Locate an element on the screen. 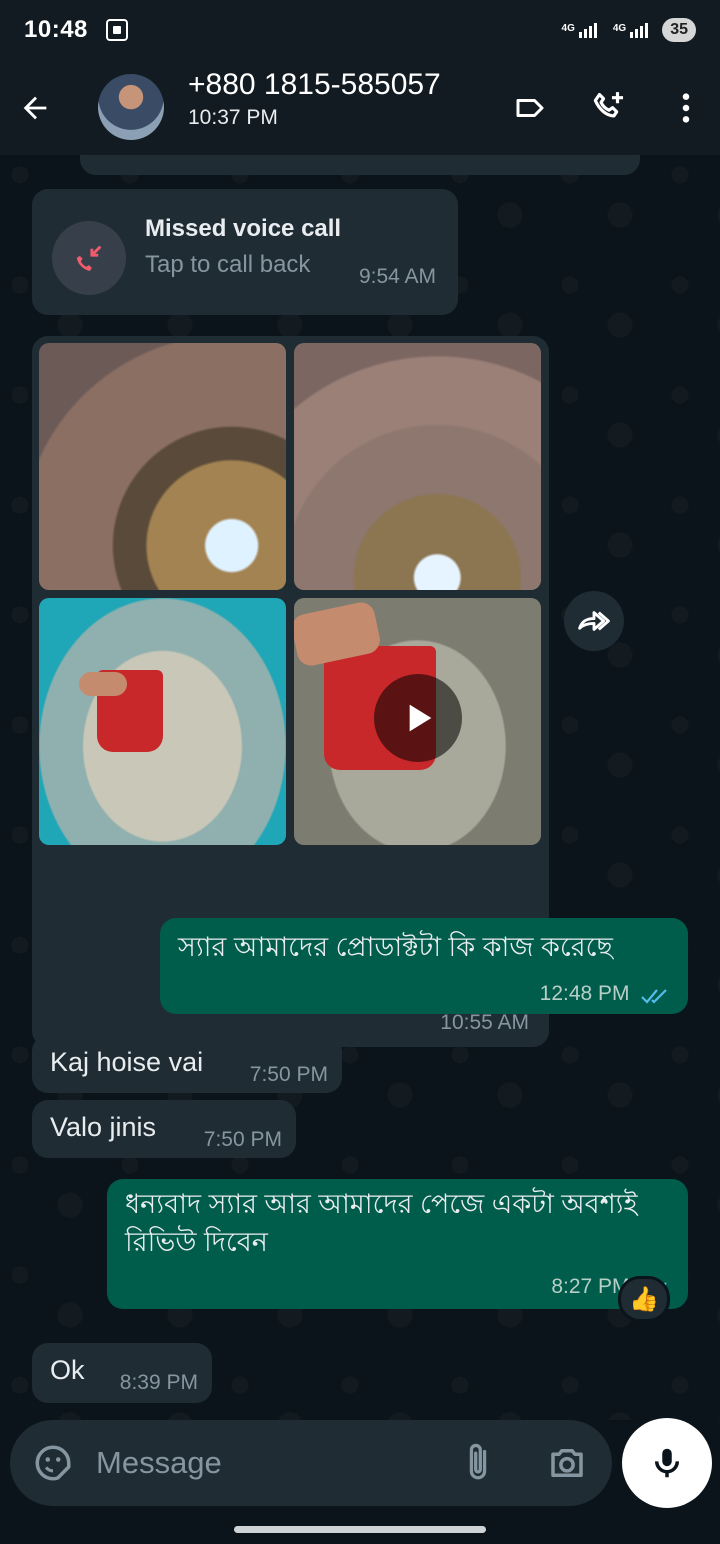  contact-name: +880 1815-585057 is located at coordinates (314, 84).